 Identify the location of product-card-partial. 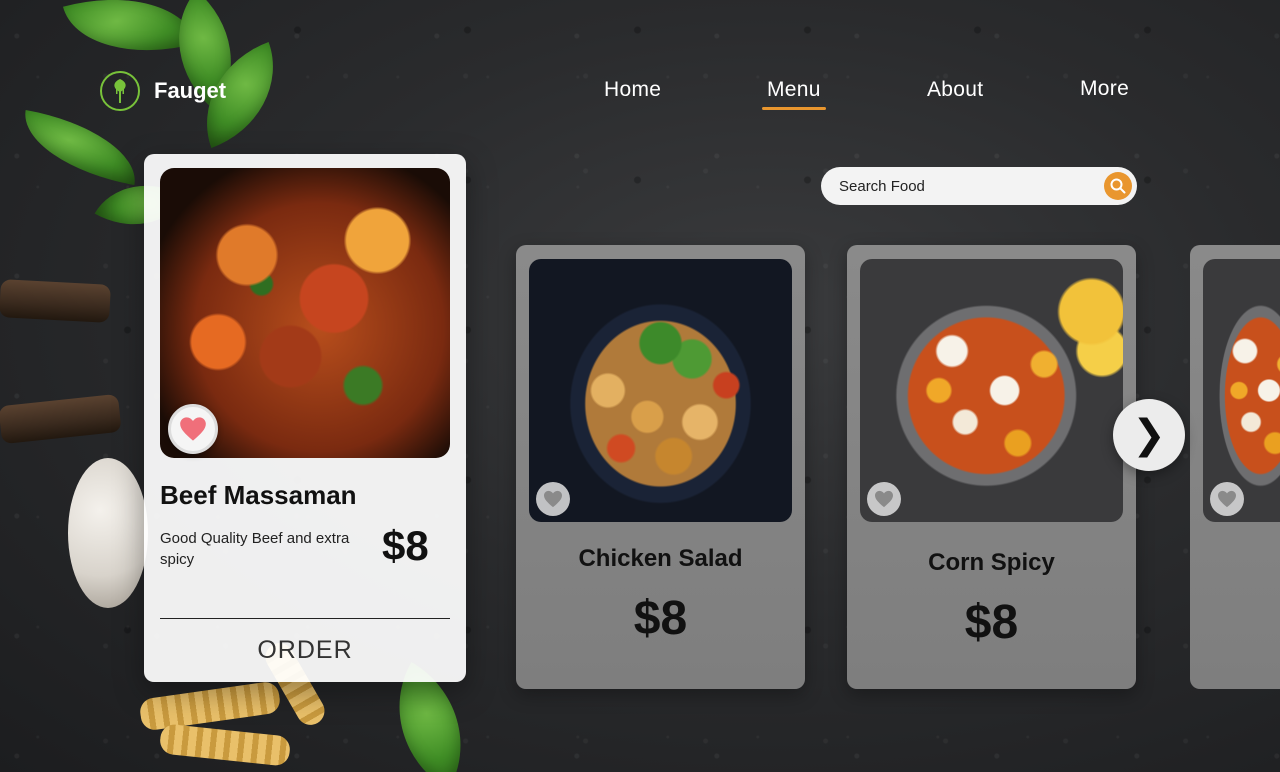
(1235, 467).